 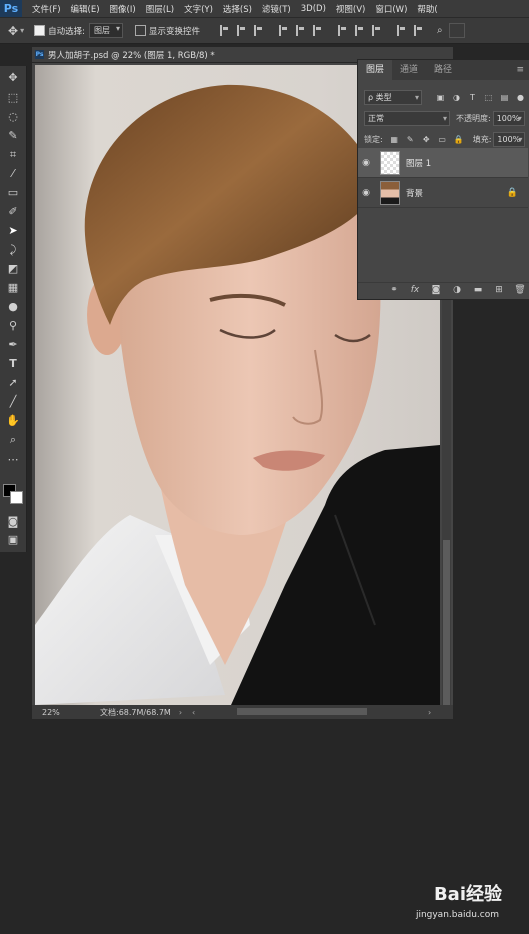 What do you see at coordinates (394, 139) in the screenshot?
I see `lock-transparent-icon: ▦` at bounding box center [394, 139].